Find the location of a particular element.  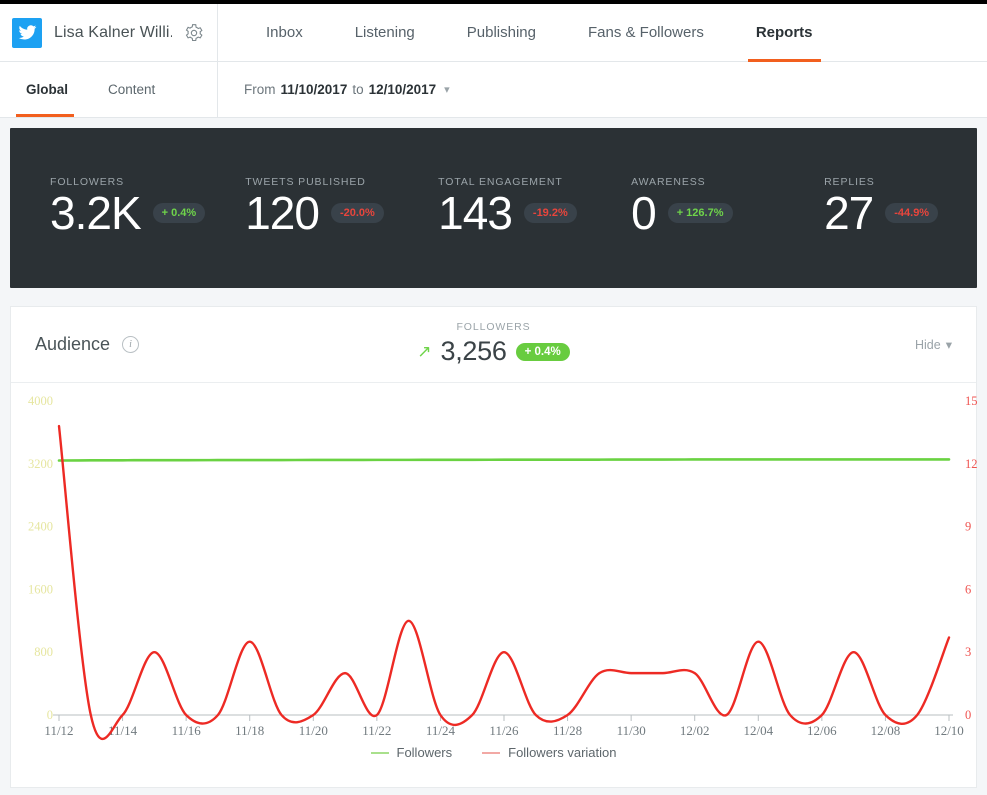

svg-text: 12 is located at coordinates (971, 464).